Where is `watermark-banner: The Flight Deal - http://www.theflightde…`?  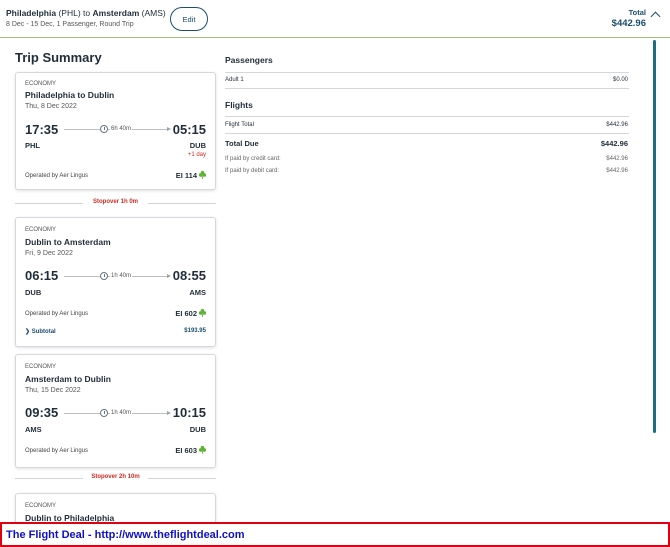
watermark-banner: The Flight Deal - http://www.theflightde… is located at coordinates (335, 534).